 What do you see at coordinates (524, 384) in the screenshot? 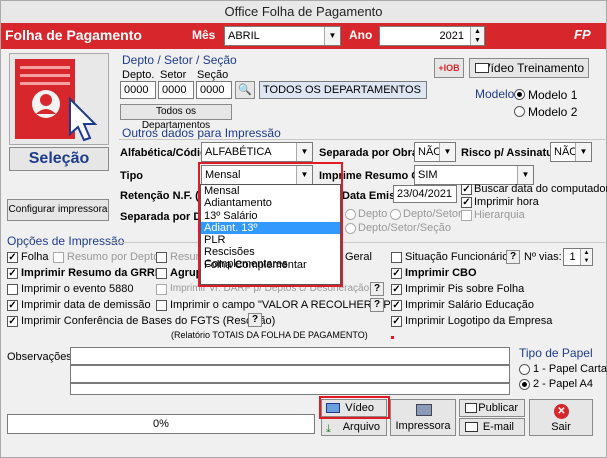
I see `papel-a4-radio` at bounding box center [524, 384].